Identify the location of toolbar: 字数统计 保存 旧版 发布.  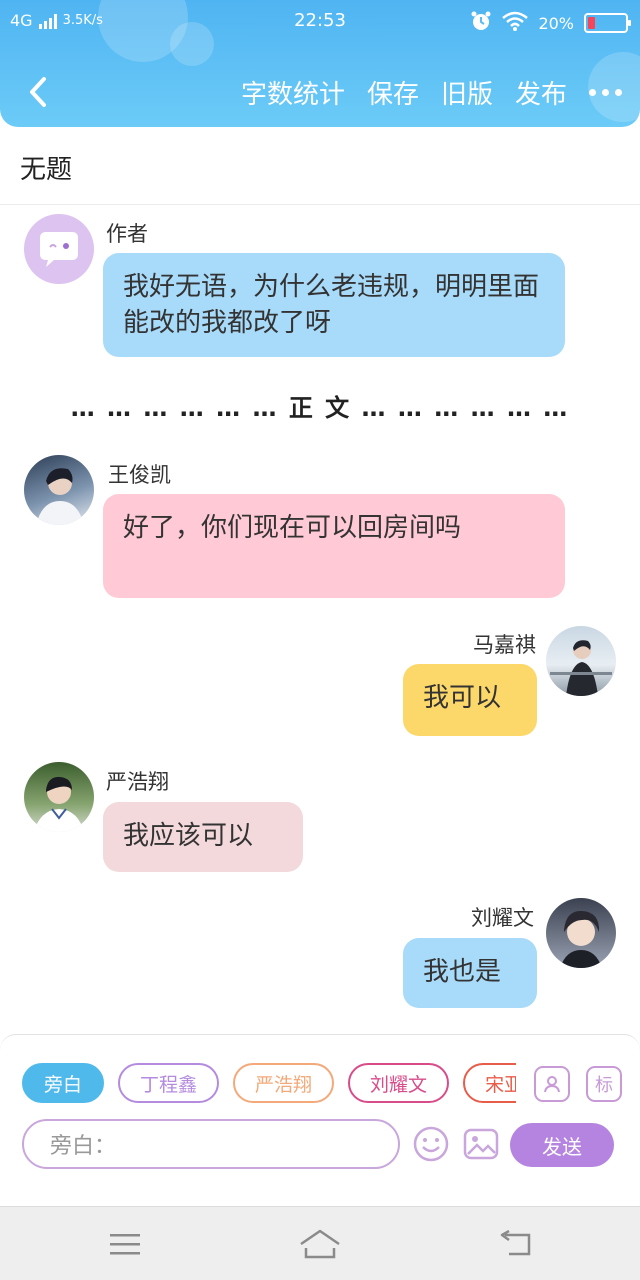
(320, 92).